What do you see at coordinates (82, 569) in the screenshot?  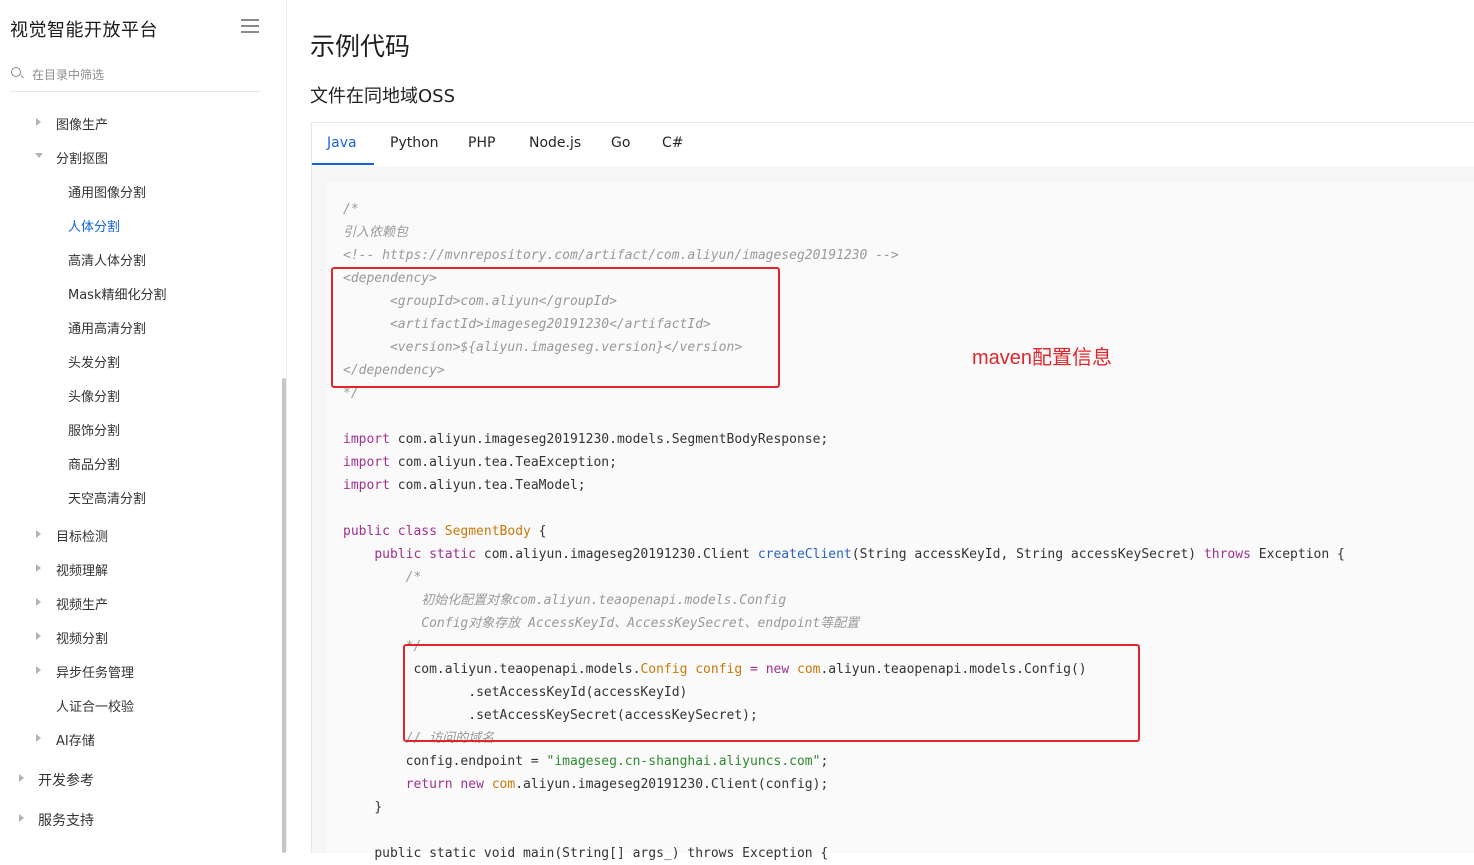 I see `sidebar-item-video-understanding: 视频理解` at bounding box center [82, 569].